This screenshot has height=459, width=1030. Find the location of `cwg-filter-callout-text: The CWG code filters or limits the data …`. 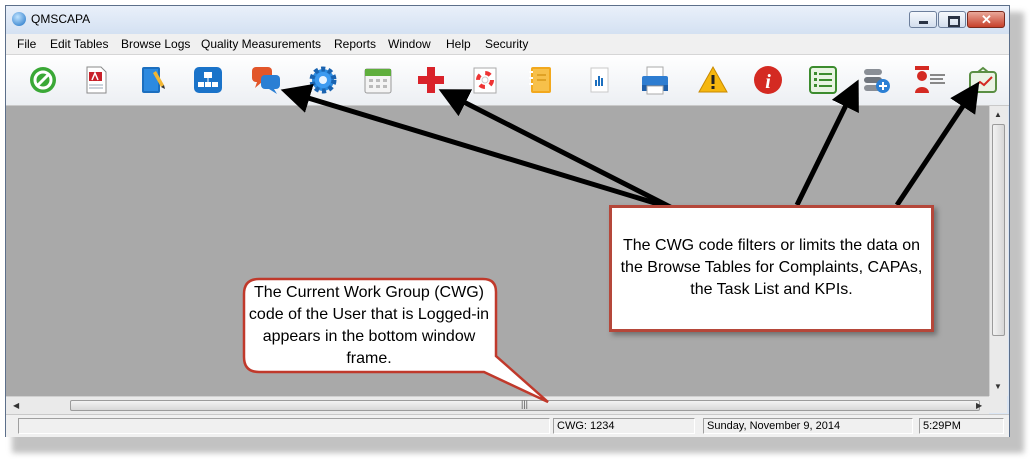

cwg-filter-callout-text: The CWG code filters or limits the data … is located at coordinates (771, 267).